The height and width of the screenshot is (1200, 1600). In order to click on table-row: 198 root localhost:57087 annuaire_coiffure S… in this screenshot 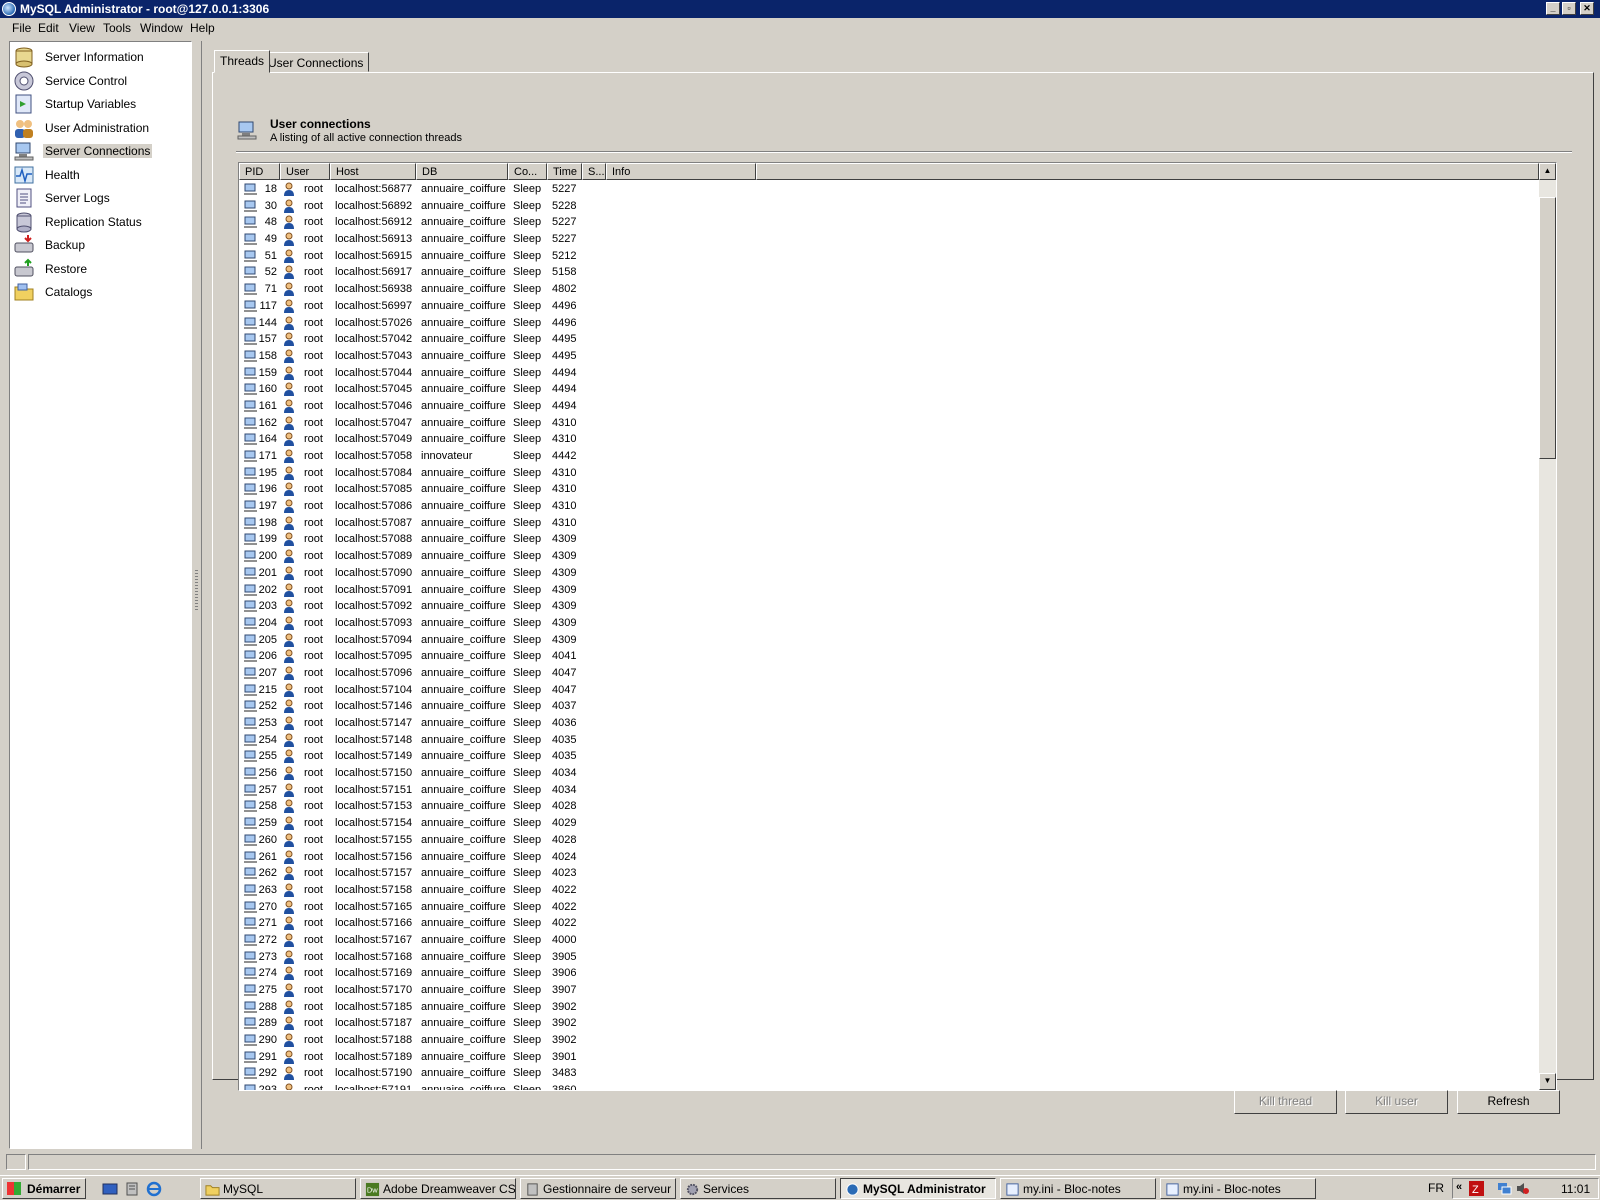, I will do `click(889, 523)`.